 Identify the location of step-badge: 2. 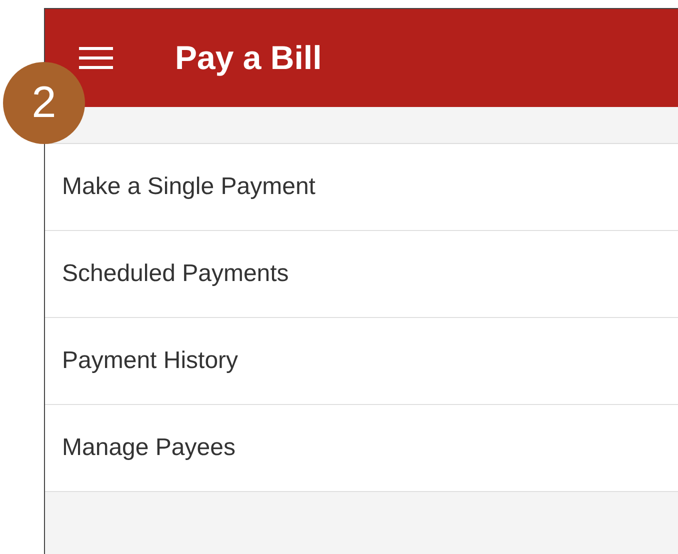
(44, 103).